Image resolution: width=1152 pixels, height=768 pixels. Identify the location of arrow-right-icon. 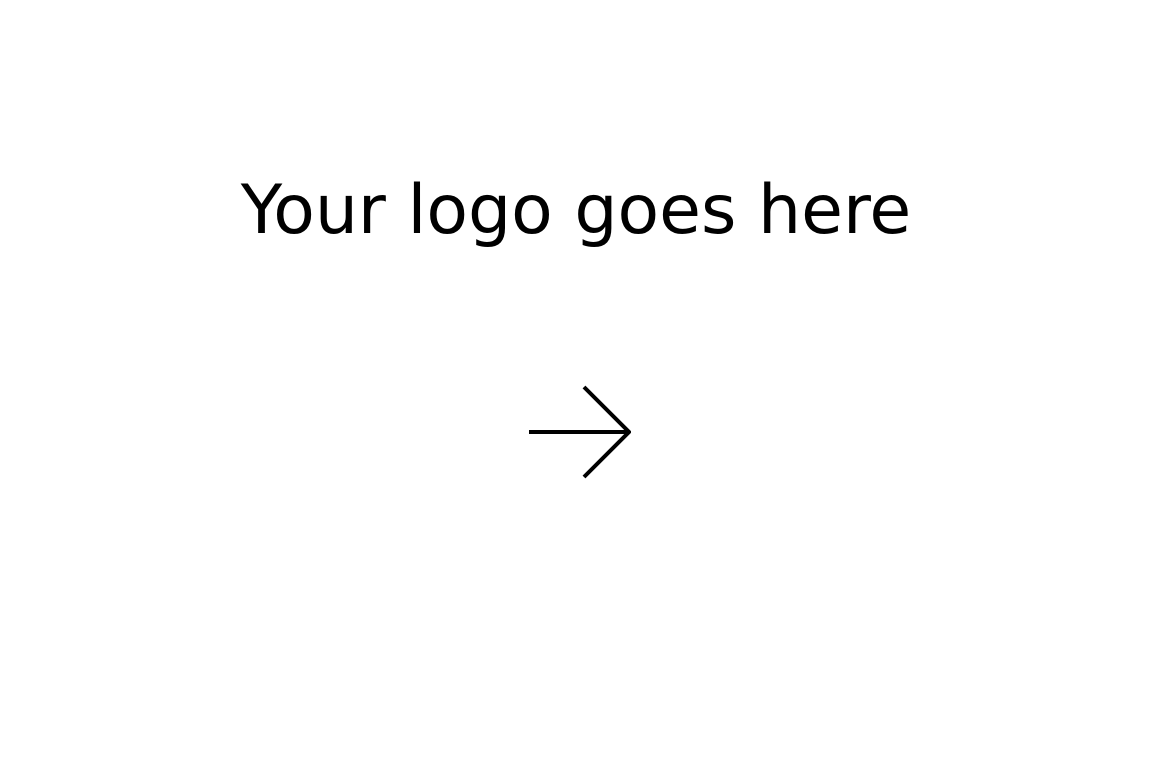
(580, 432).